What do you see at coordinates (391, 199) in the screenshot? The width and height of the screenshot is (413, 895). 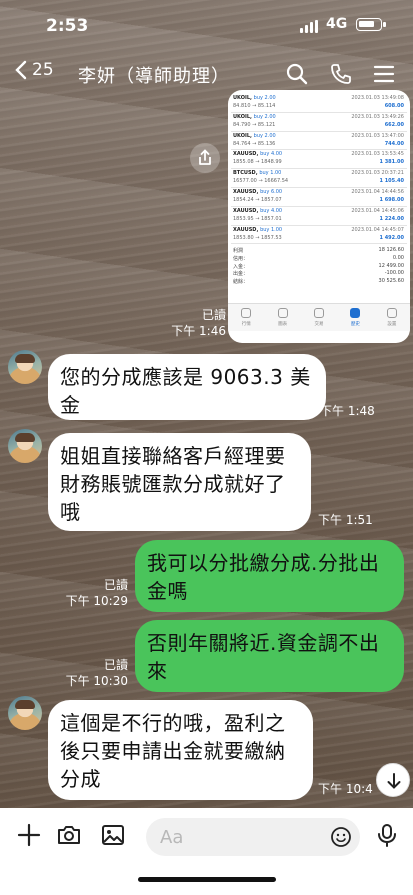 I see `trade-profit: 1 698.00` at bounding box center [391, 199].